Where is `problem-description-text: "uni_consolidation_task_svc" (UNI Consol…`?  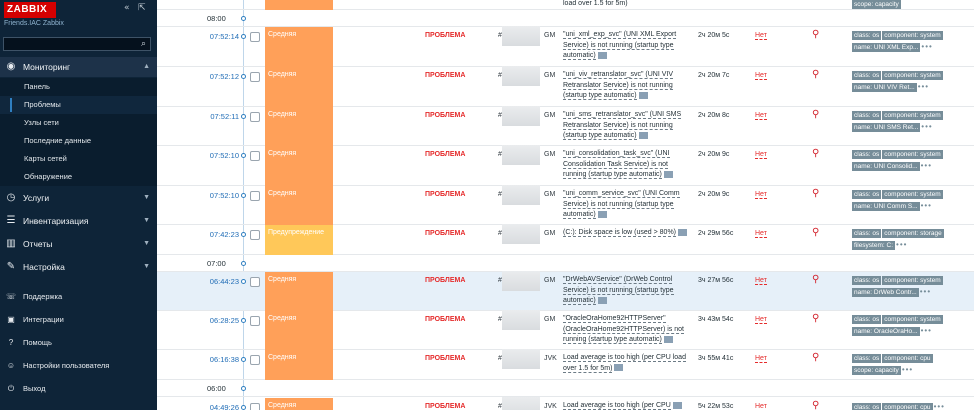
problem-description-text: "uni_consolidation_task_svc" (UNI Consol… is located at coordinates (616, 164).